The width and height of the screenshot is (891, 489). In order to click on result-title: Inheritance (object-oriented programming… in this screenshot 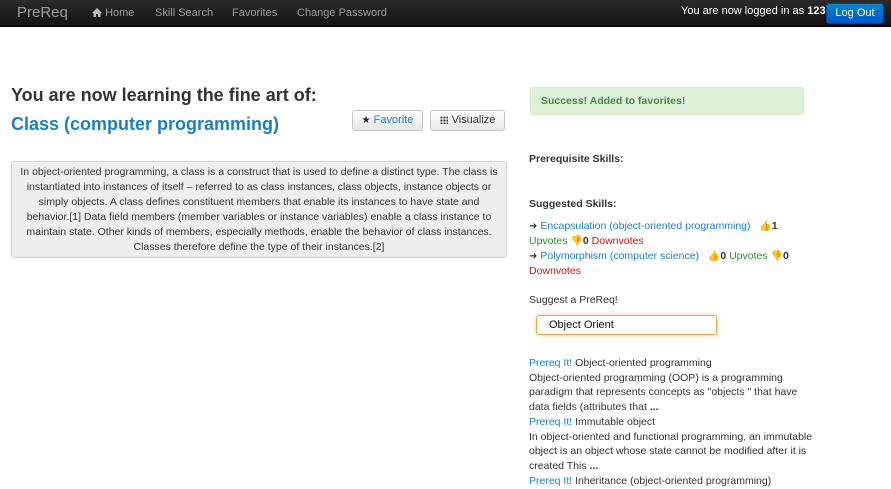, I will do `click(673, 480)`.